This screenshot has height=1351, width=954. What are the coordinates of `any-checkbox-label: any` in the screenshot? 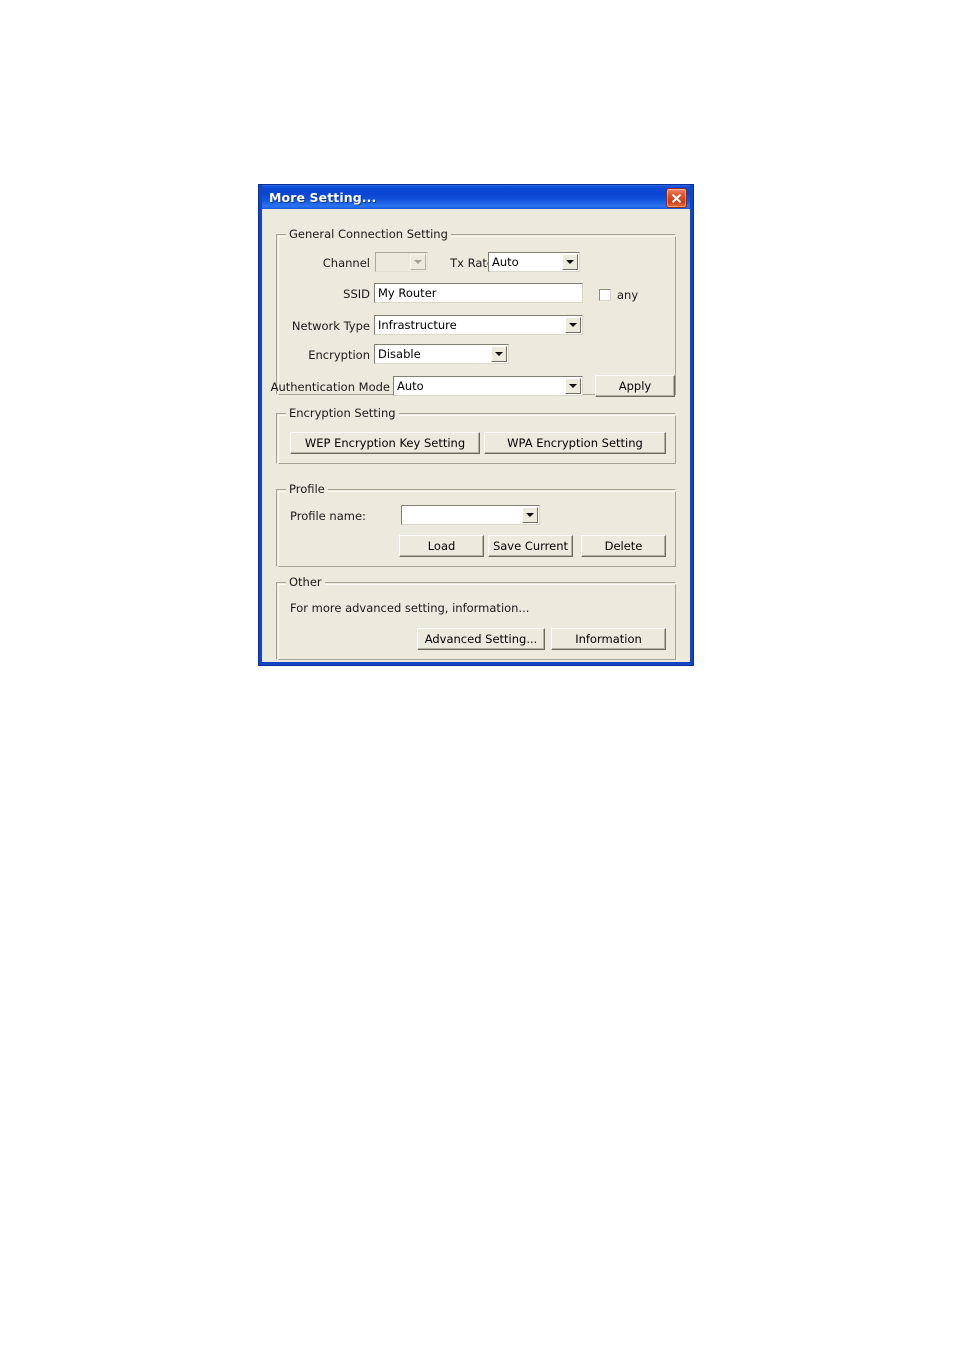 It's located at (628, 295).